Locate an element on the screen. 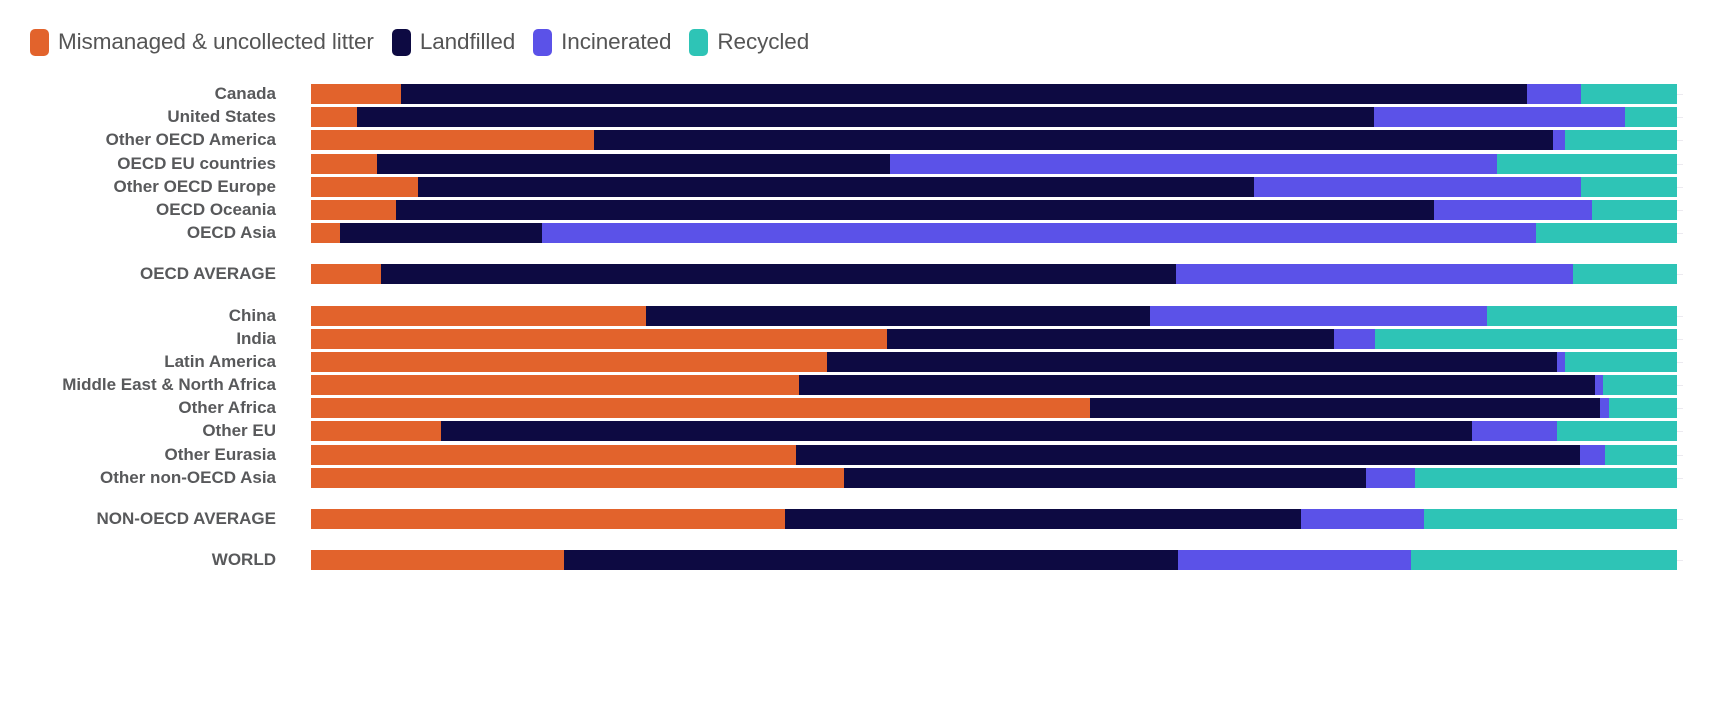 The width and height of the screenshot is (1724, 722). row-label-china: China is located at coordinates (252, 315).